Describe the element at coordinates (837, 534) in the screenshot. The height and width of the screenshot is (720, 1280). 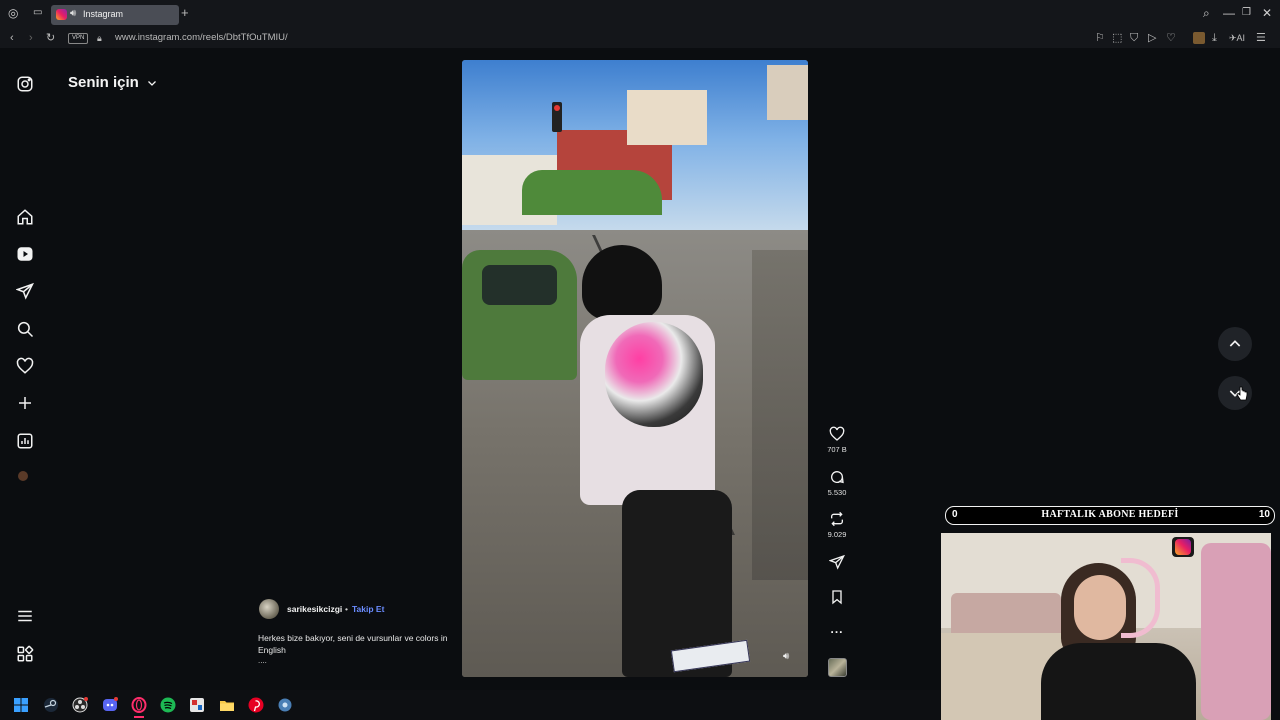
I see `repost-count: 9.029` at that location.